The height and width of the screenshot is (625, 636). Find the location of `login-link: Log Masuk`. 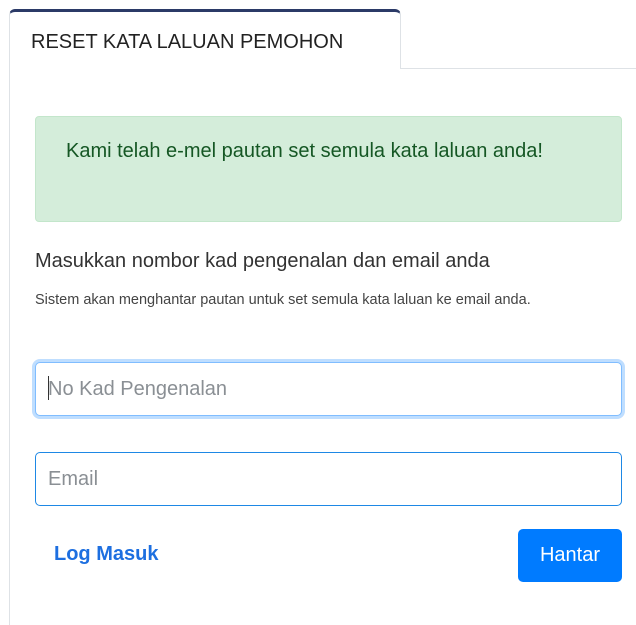

login-link: Log Masuk is located at coordinates (106, 554).